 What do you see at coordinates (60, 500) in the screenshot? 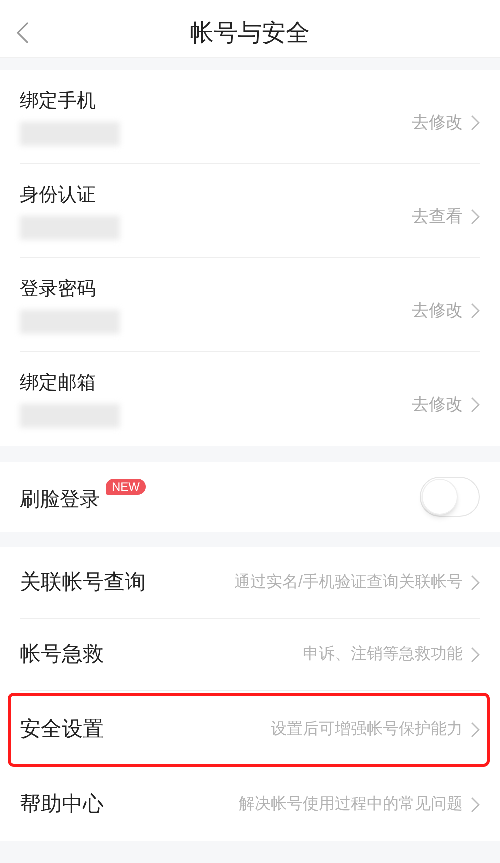
I see `row-label: 刷脸登录` at bounding box center [60, 500].